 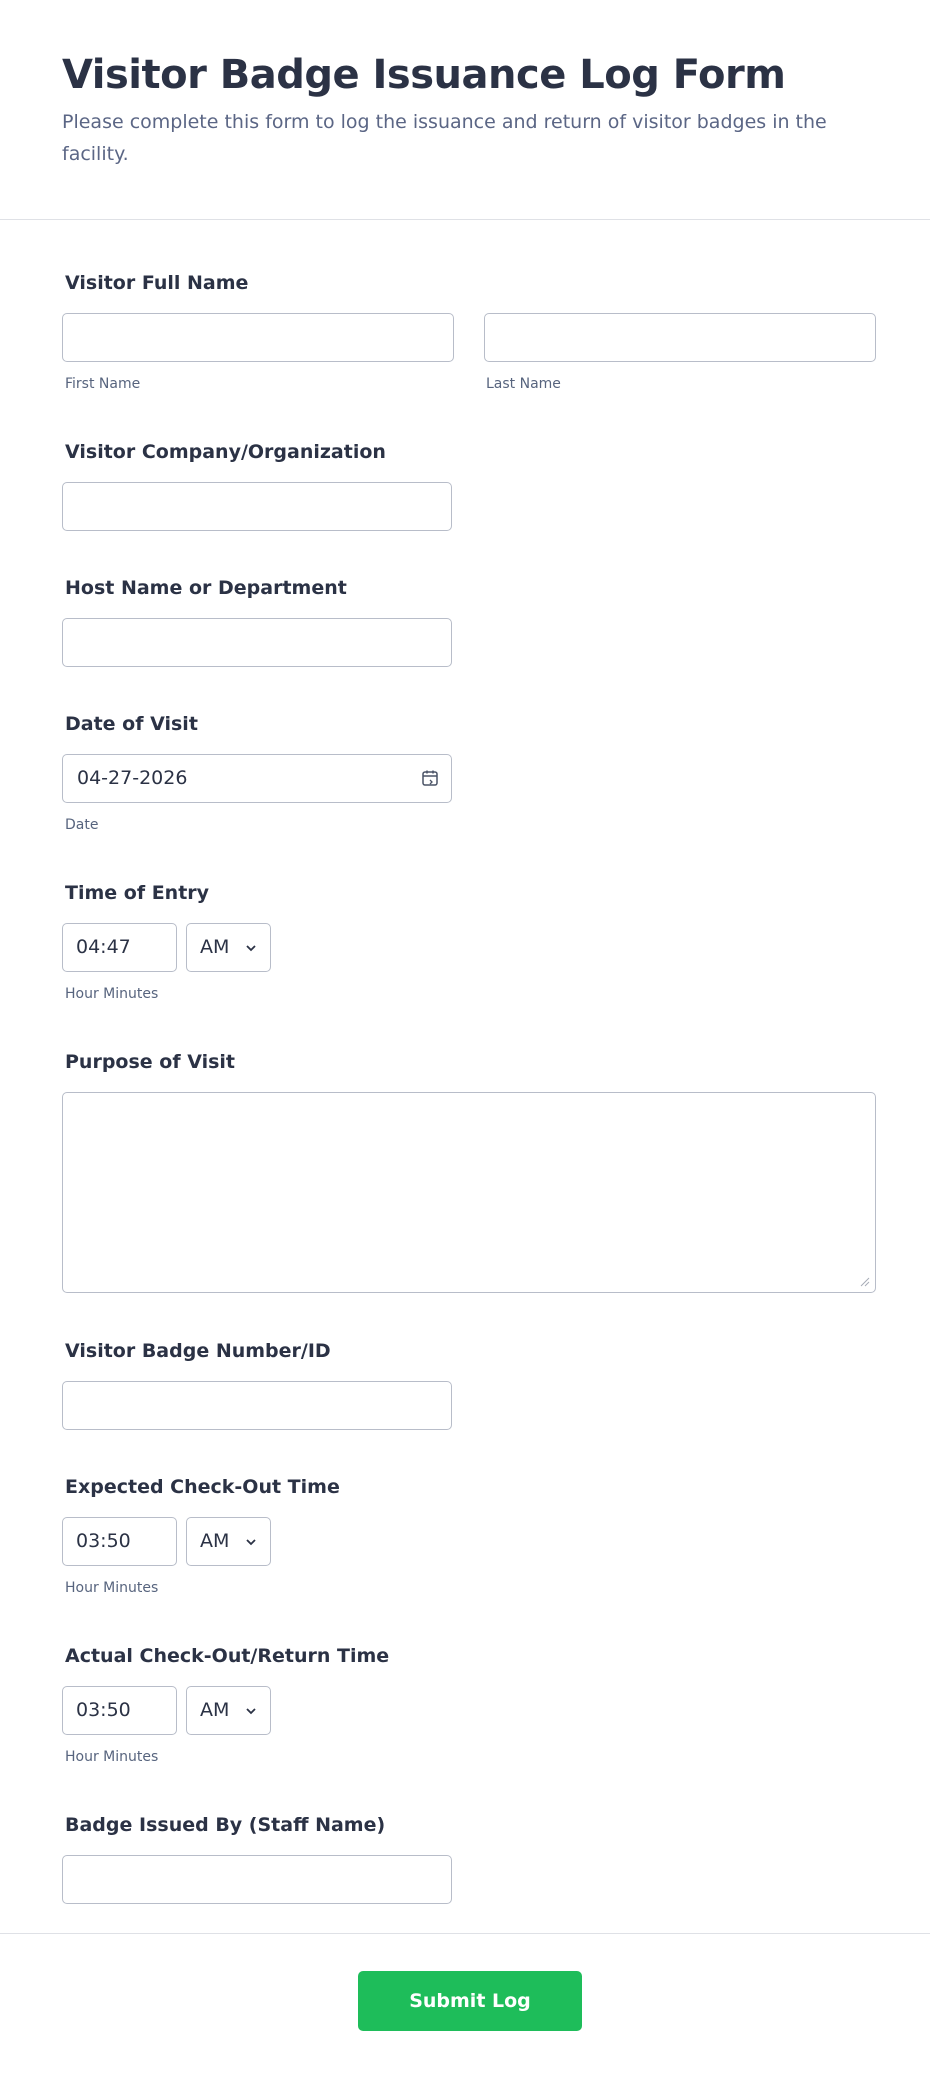 I want to click on resize-handle-icon, so click(x=865, y=1282).